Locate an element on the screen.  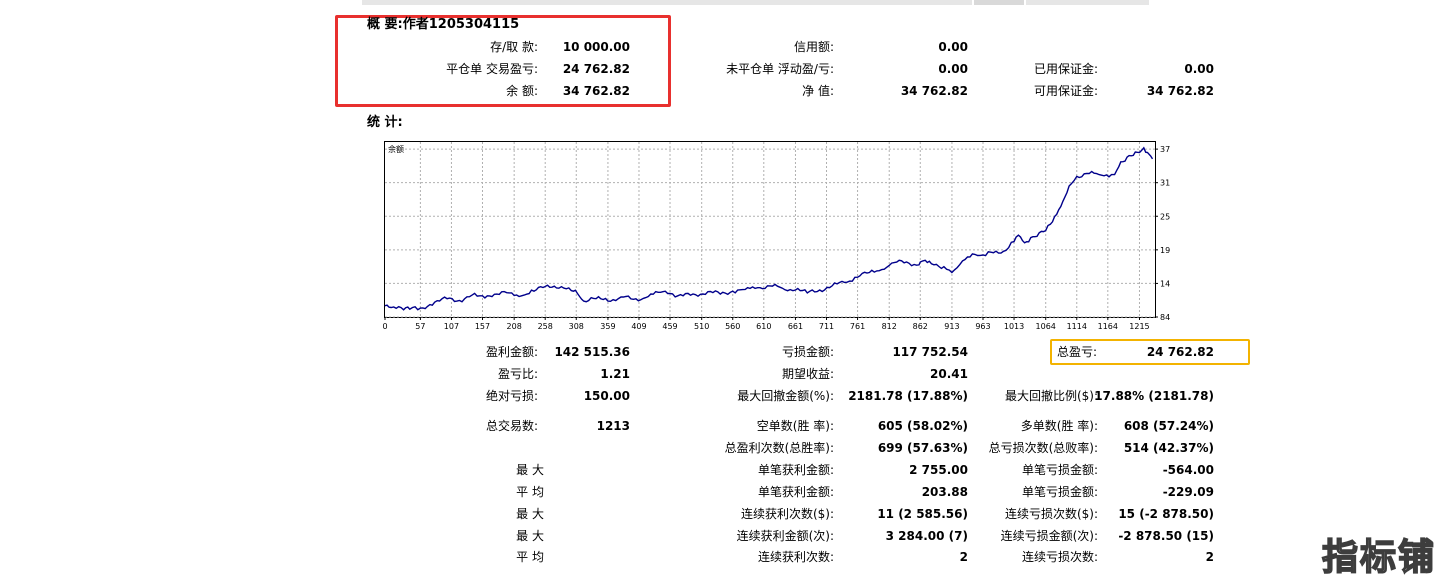
x-tick-label: 963 is located at coordinates (982, 326).